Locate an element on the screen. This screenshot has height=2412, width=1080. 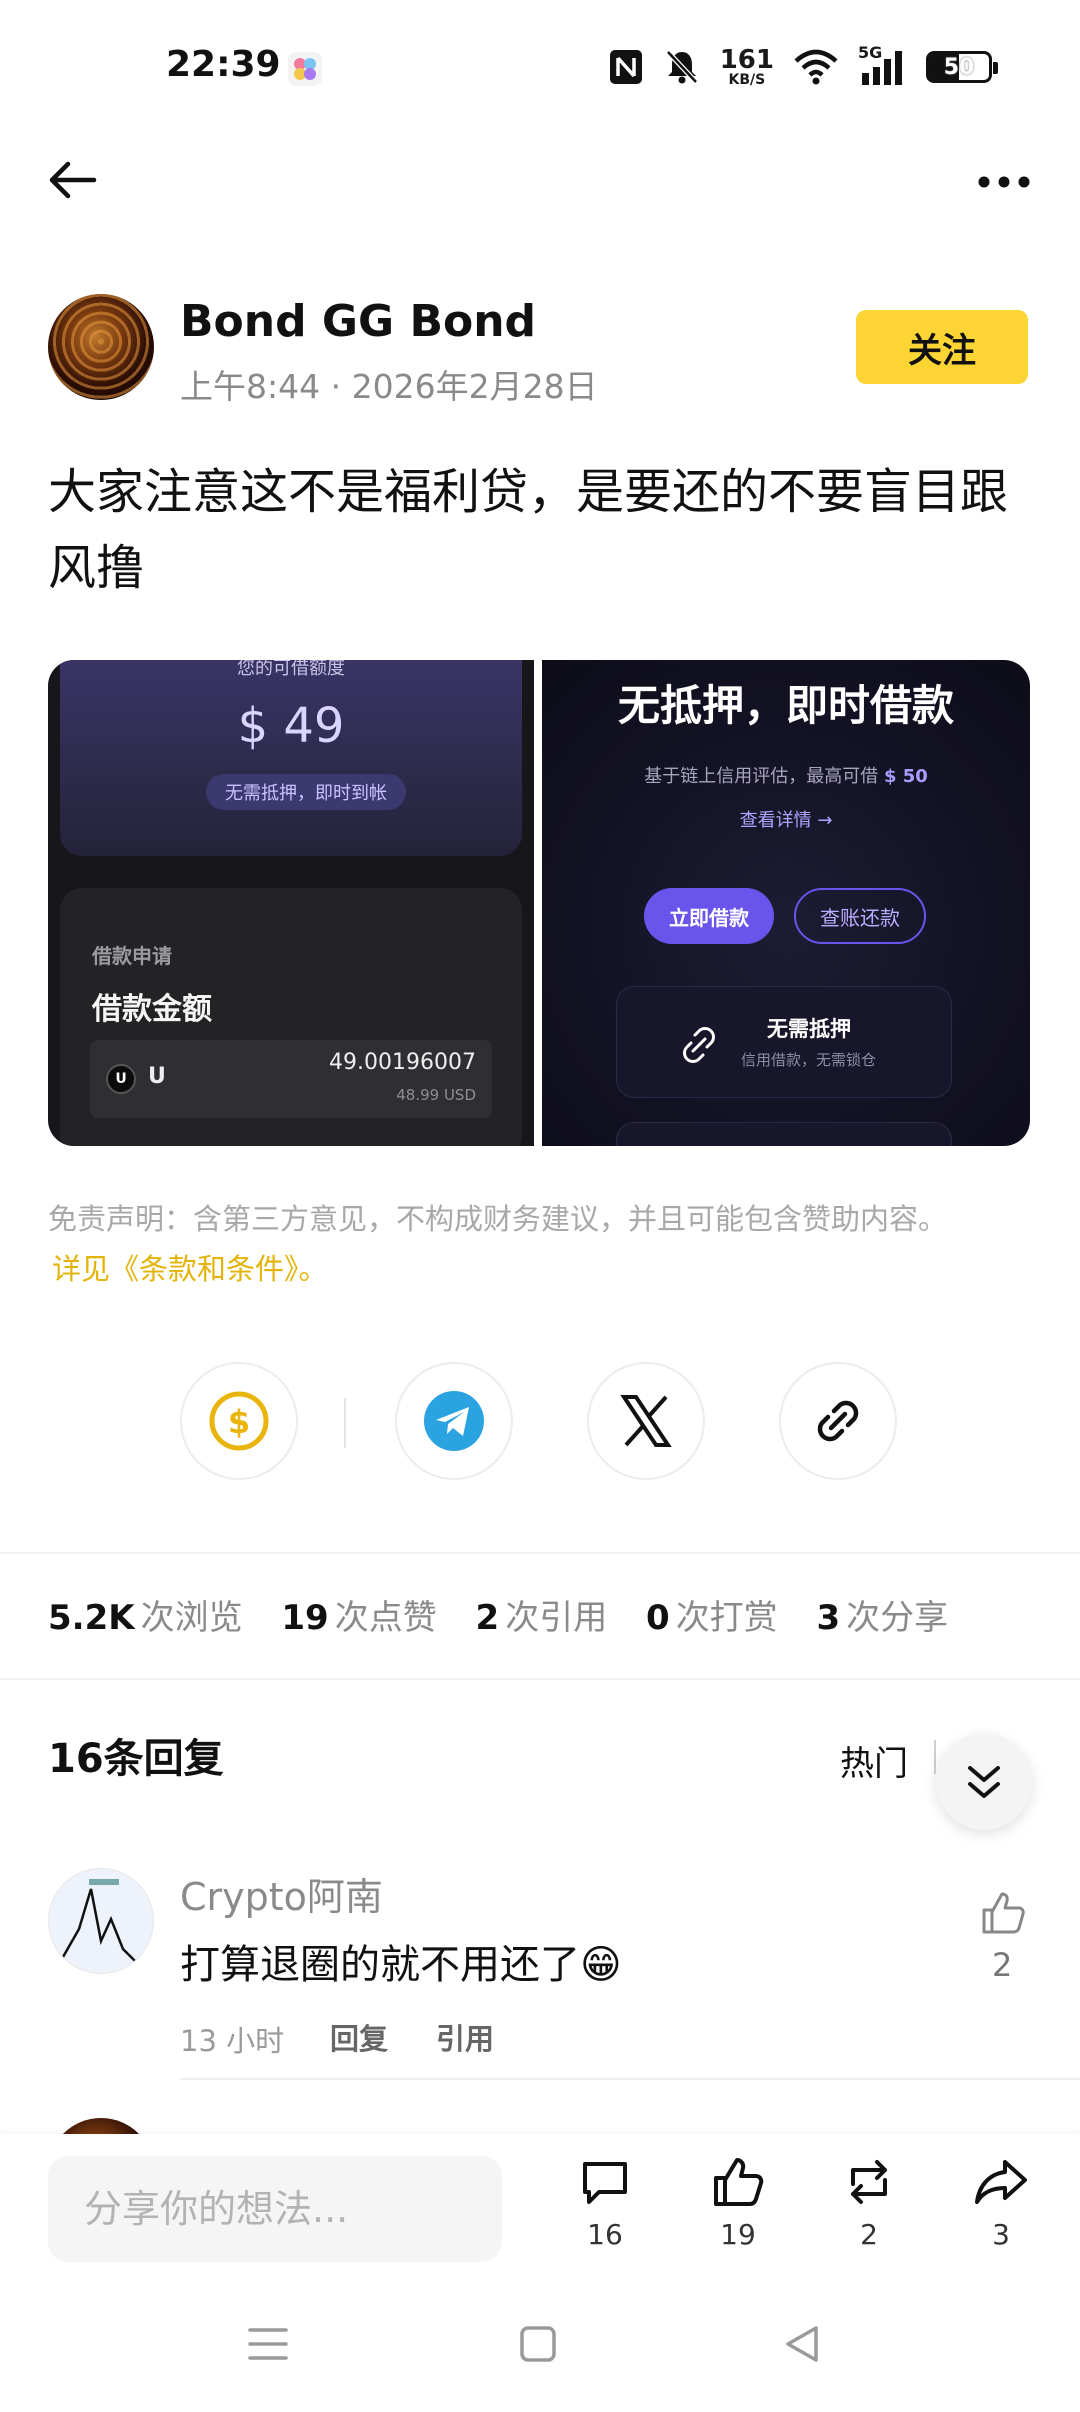
status-icons: 161 KB/S 5G 50 is located at coordinates (803, 67).